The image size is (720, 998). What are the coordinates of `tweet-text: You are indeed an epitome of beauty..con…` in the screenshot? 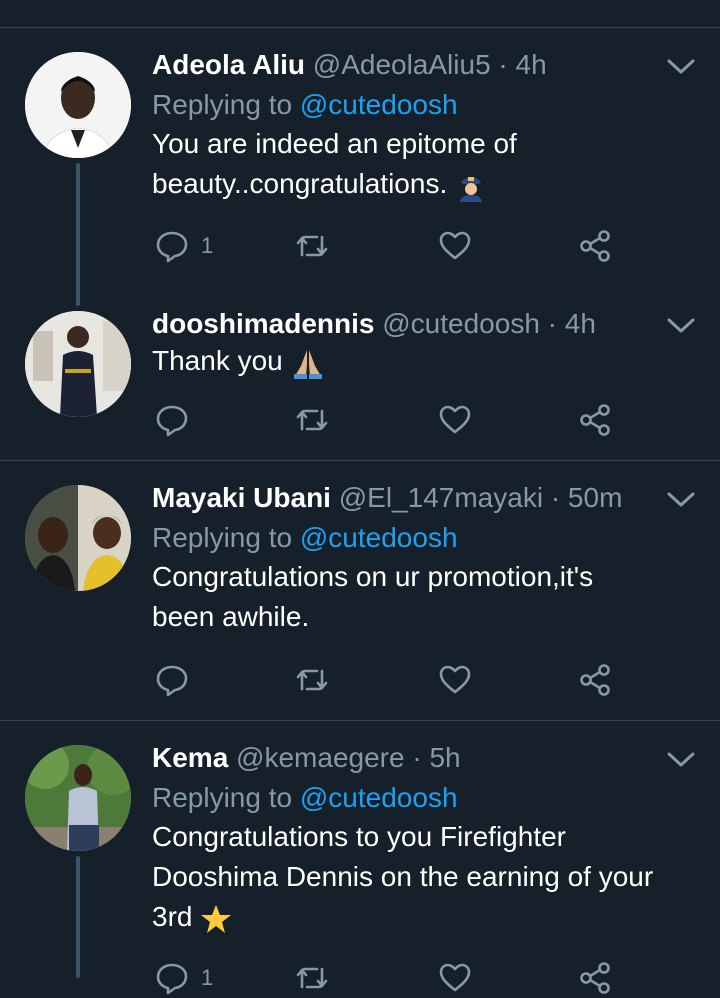 It's located at (352, 164).